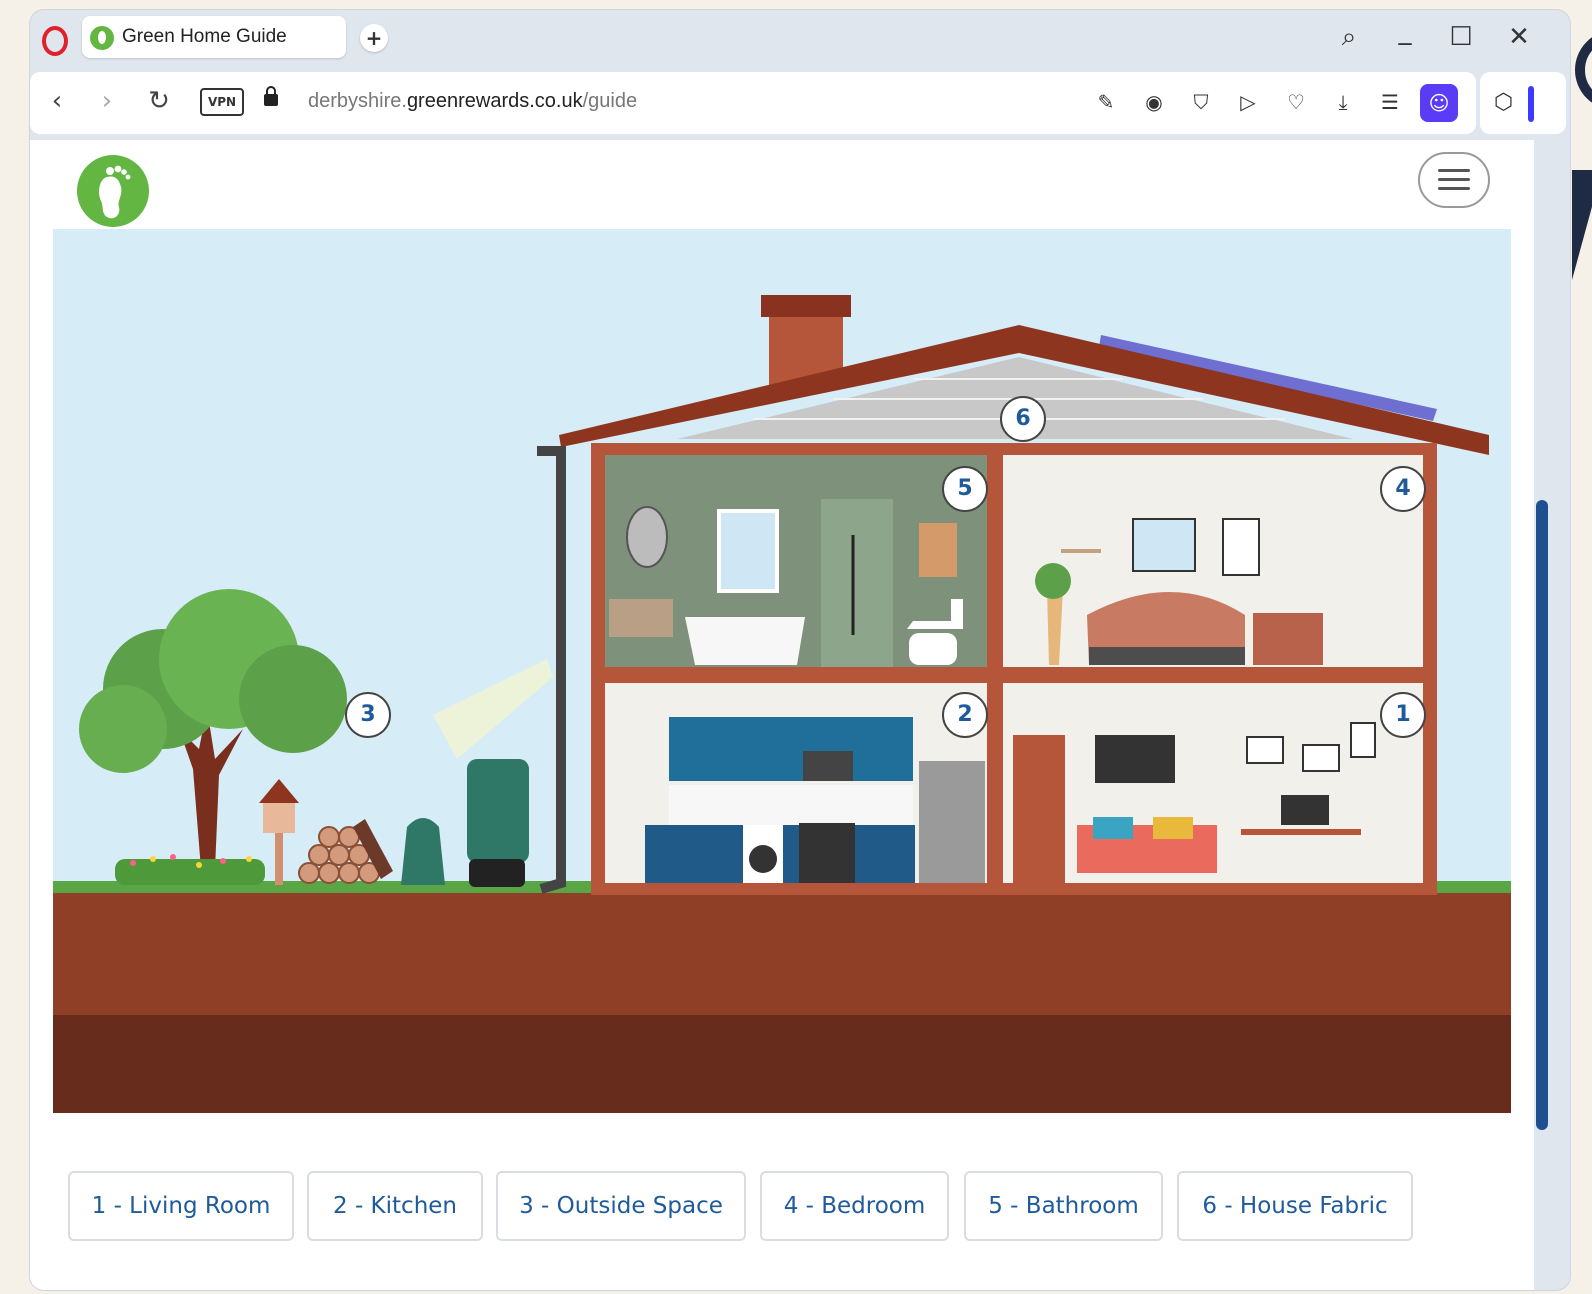  Describe the element at coordinates (374, 38) in the screenshot. I see `new-tab-button: +` at that location.